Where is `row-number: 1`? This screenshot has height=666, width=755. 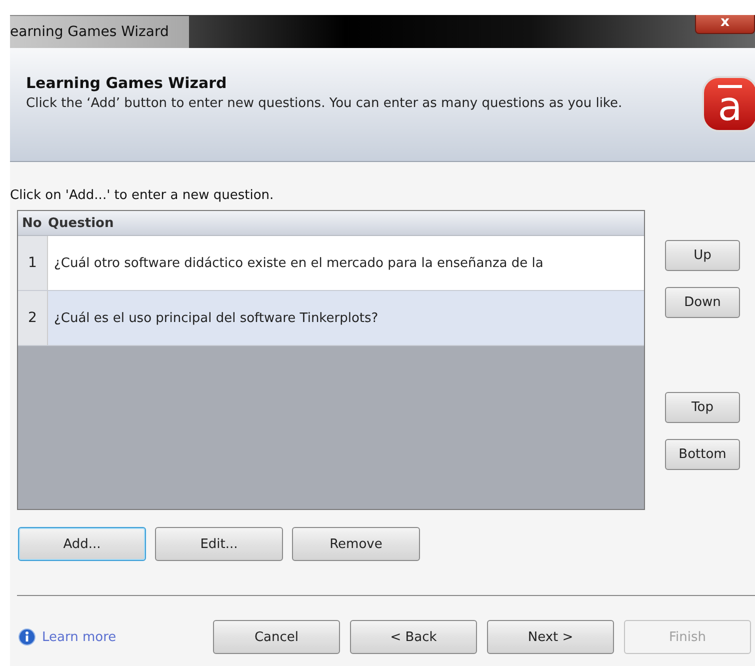
row-number: 1 is located at coordinates (33, 263).